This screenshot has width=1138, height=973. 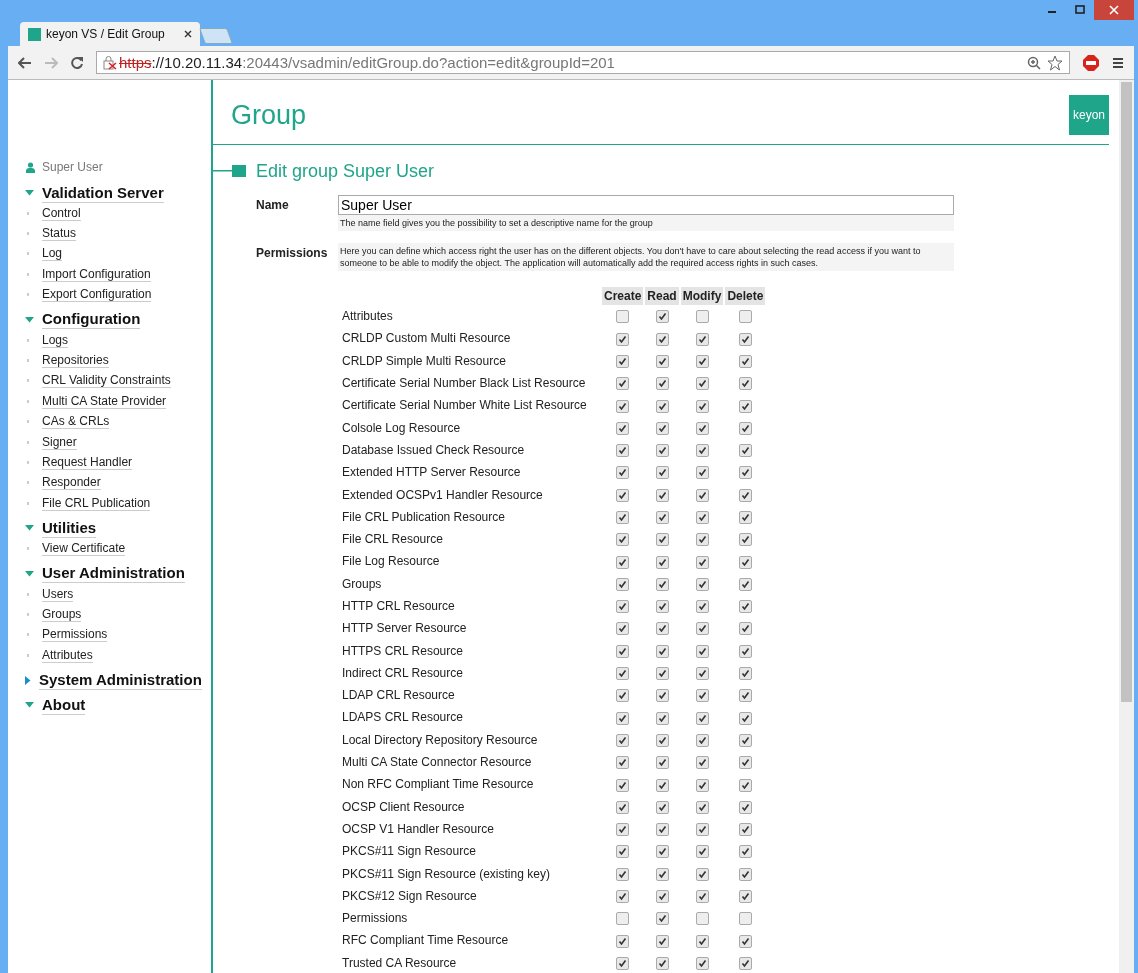 I want to click on sidebar-link: Logs, so click(x=55, y=340).